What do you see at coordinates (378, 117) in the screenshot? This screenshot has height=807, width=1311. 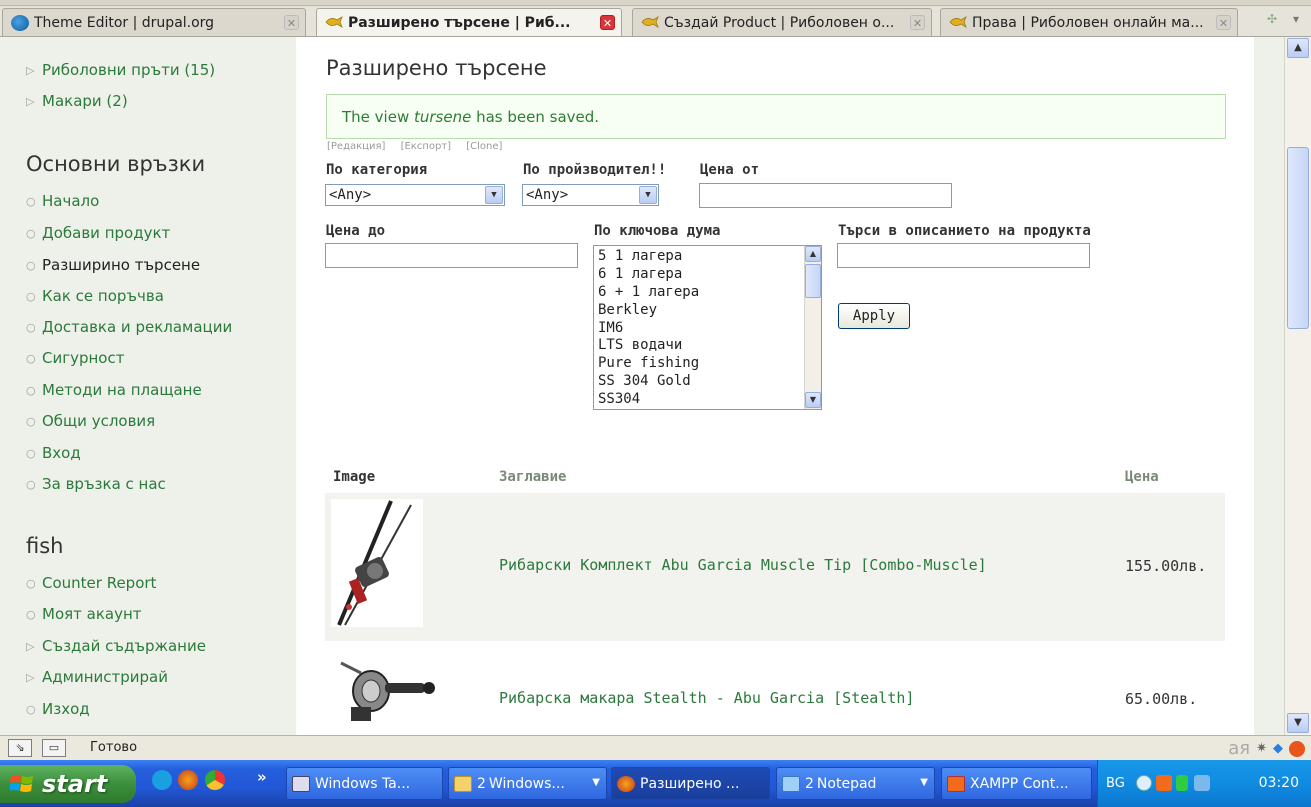 I see `status-text: The view` at bounding box center [378, 117].